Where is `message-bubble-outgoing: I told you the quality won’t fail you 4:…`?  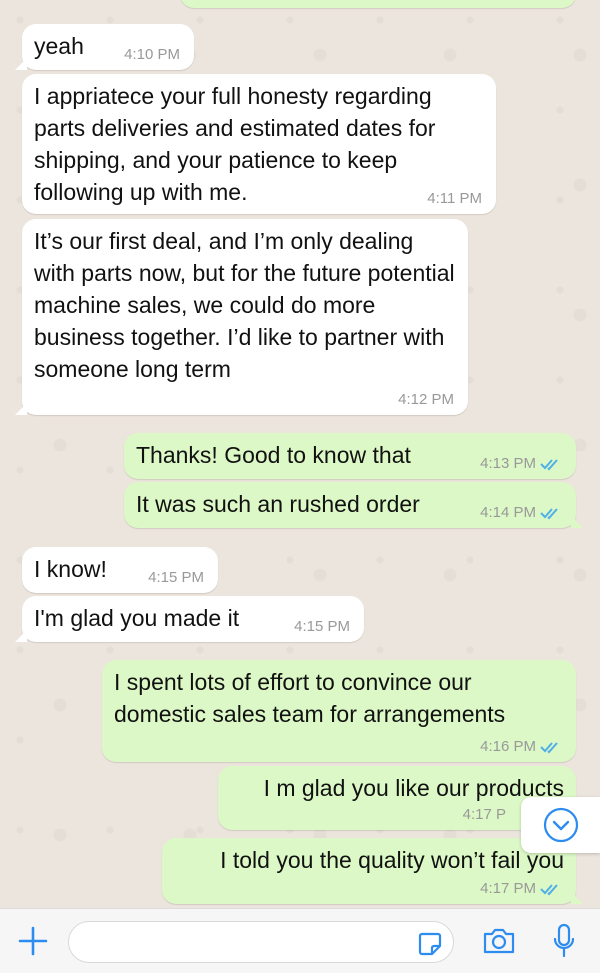
message-bubble-outgoing: I told you the quality won’t fail you 4:… is located at coordinates (372, 871).